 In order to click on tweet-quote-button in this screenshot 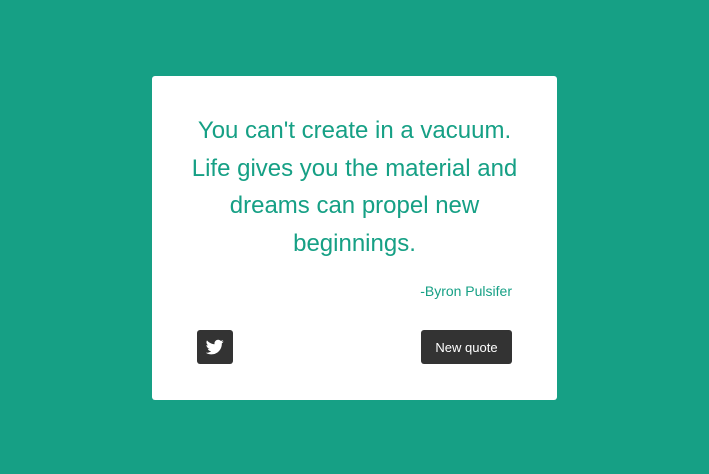, I will do `click(215, 347)`.